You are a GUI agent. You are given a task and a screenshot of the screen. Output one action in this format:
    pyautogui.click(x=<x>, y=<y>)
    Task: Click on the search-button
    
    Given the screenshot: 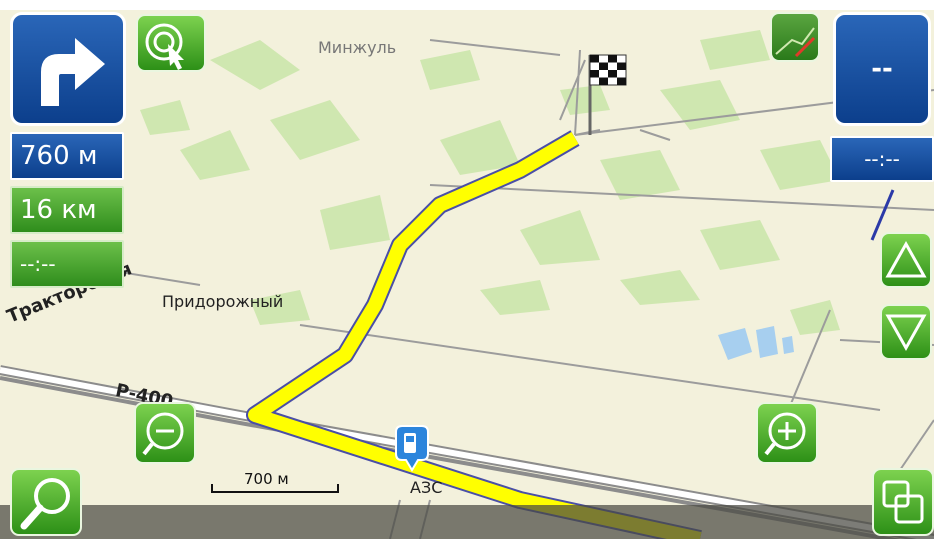 What is the action you would take?
    pyautogui.click(x=46, y=502)
    